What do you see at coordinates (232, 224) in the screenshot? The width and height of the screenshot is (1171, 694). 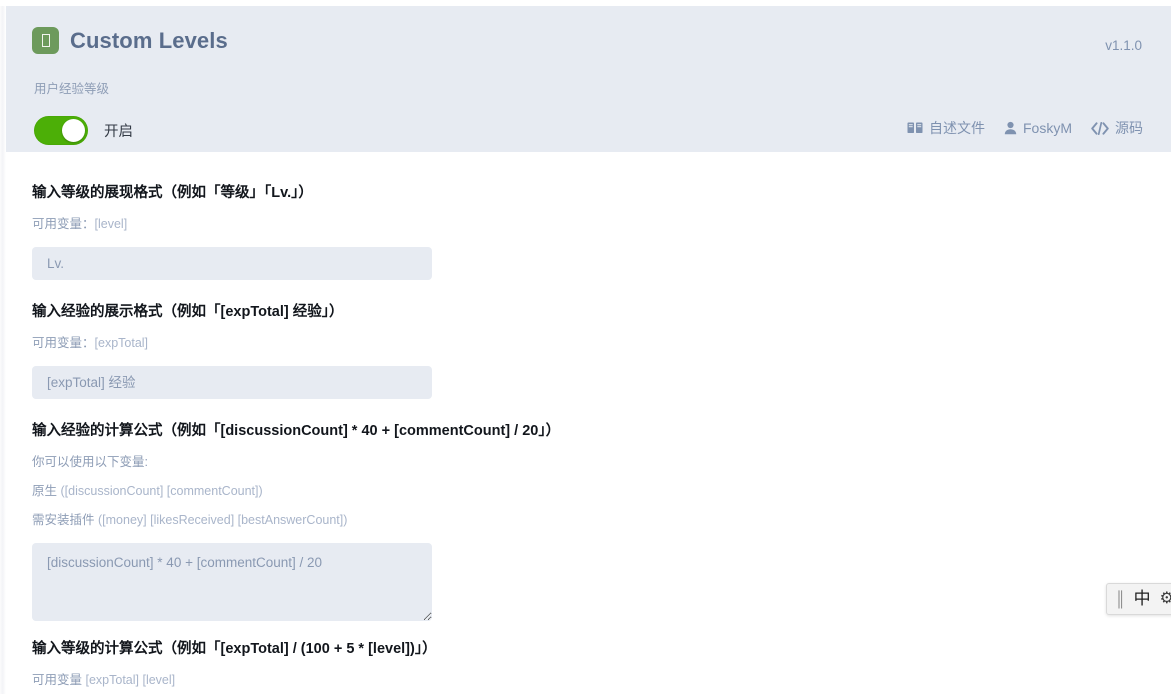 I see `field-hint: 可用变量：[level]` at bounding box center [232, 224].